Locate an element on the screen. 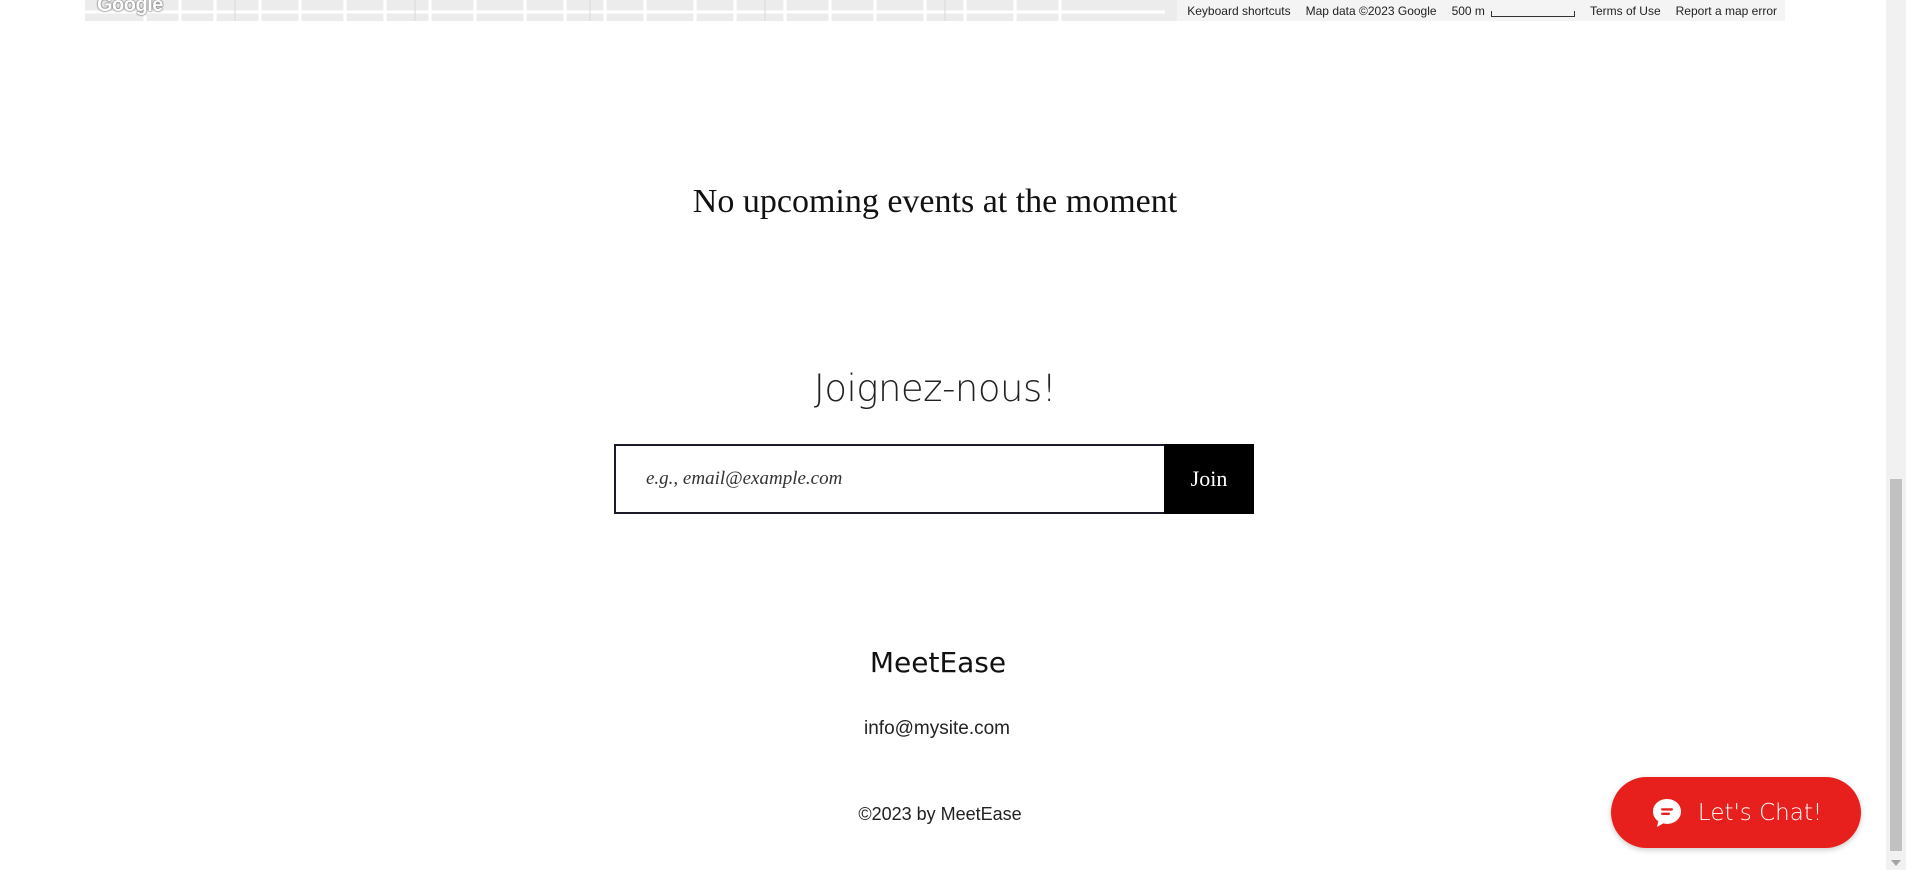 This screenshot has width=1906, height=870. page-scrollbar is located at coordinates (1896, 435).